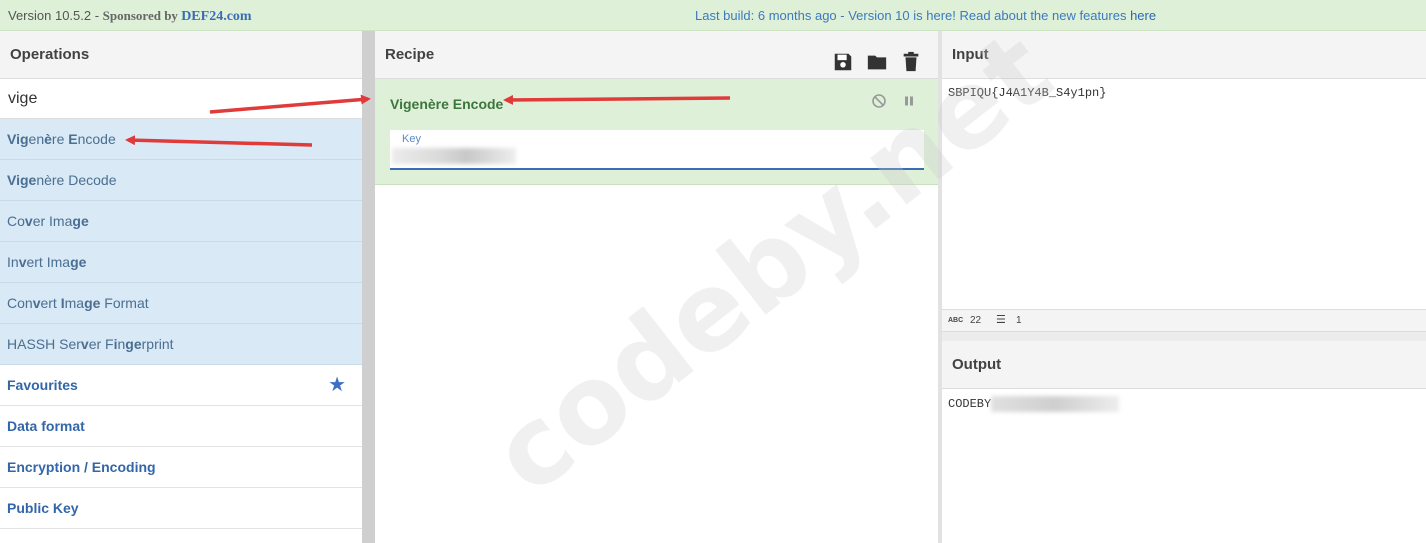 The image size is (1426, 543). I want to click on op-result-cover-image: Cover Image, so click(181, 221).